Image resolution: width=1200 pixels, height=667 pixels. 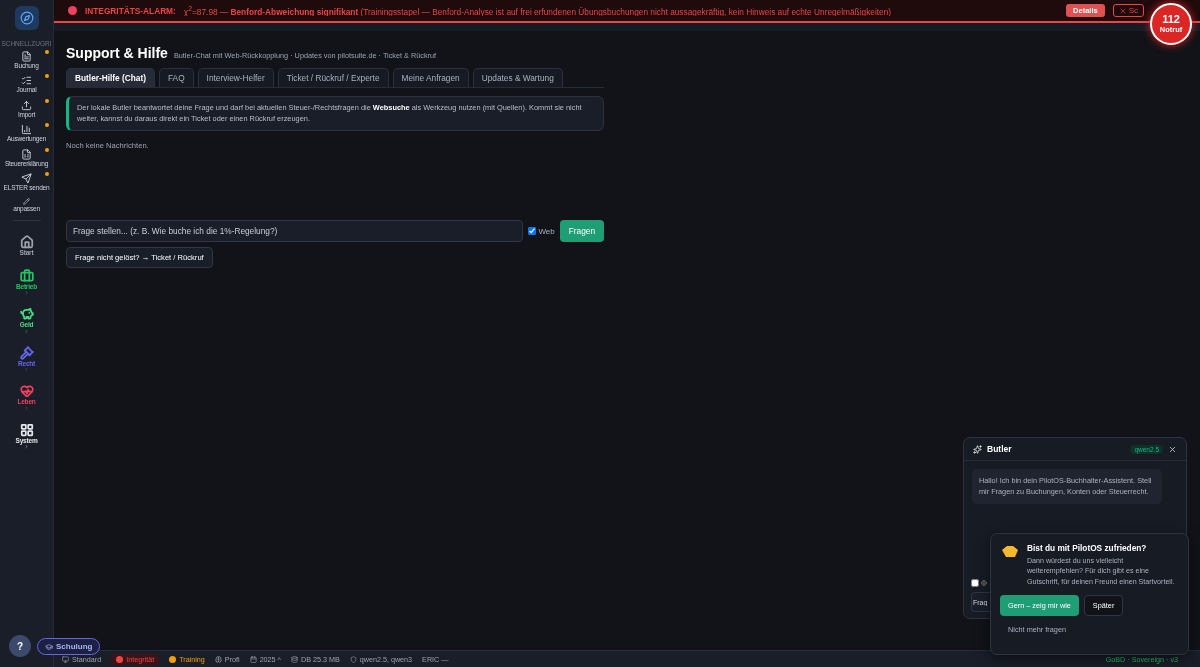 What do you see at coordinates (430, 77) in the screenshot?
I see `tab: Meine Anfragen` at bounding box center [430, 77].